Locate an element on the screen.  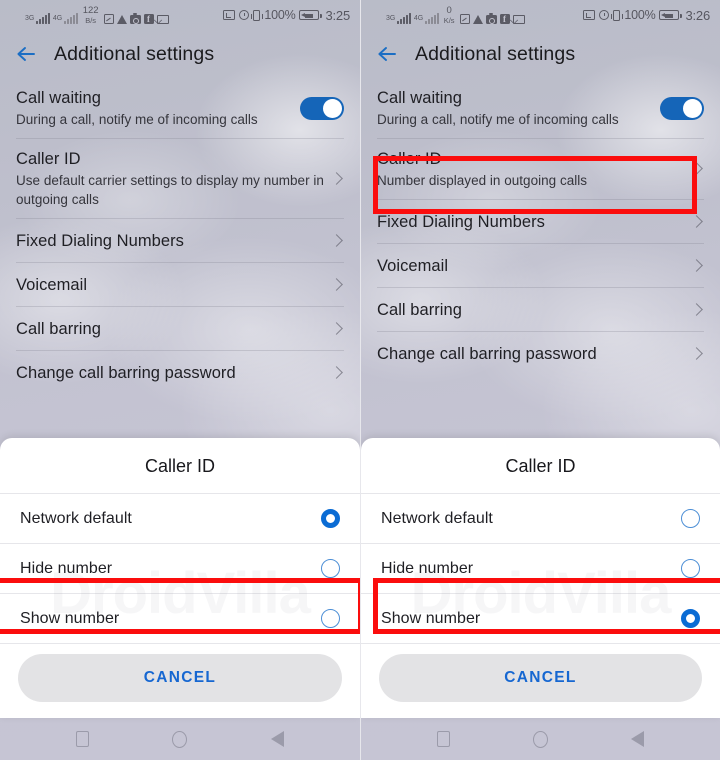
setting-title: Caller ID is located at coordinates (48, 159).